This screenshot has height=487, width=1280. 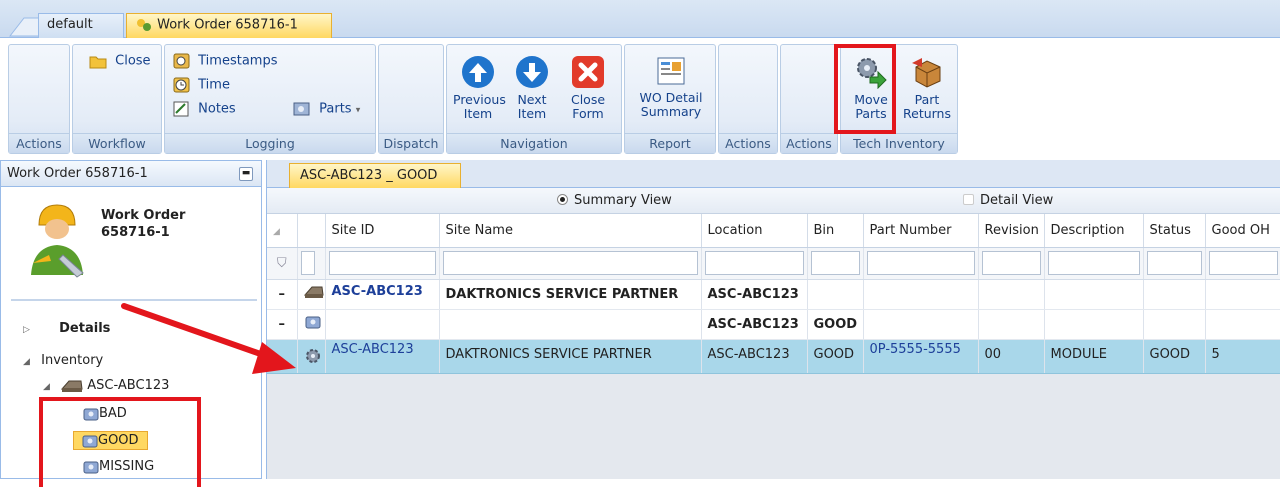 I want to click on next-item-button: Next Item, so click(x=532, y=88).